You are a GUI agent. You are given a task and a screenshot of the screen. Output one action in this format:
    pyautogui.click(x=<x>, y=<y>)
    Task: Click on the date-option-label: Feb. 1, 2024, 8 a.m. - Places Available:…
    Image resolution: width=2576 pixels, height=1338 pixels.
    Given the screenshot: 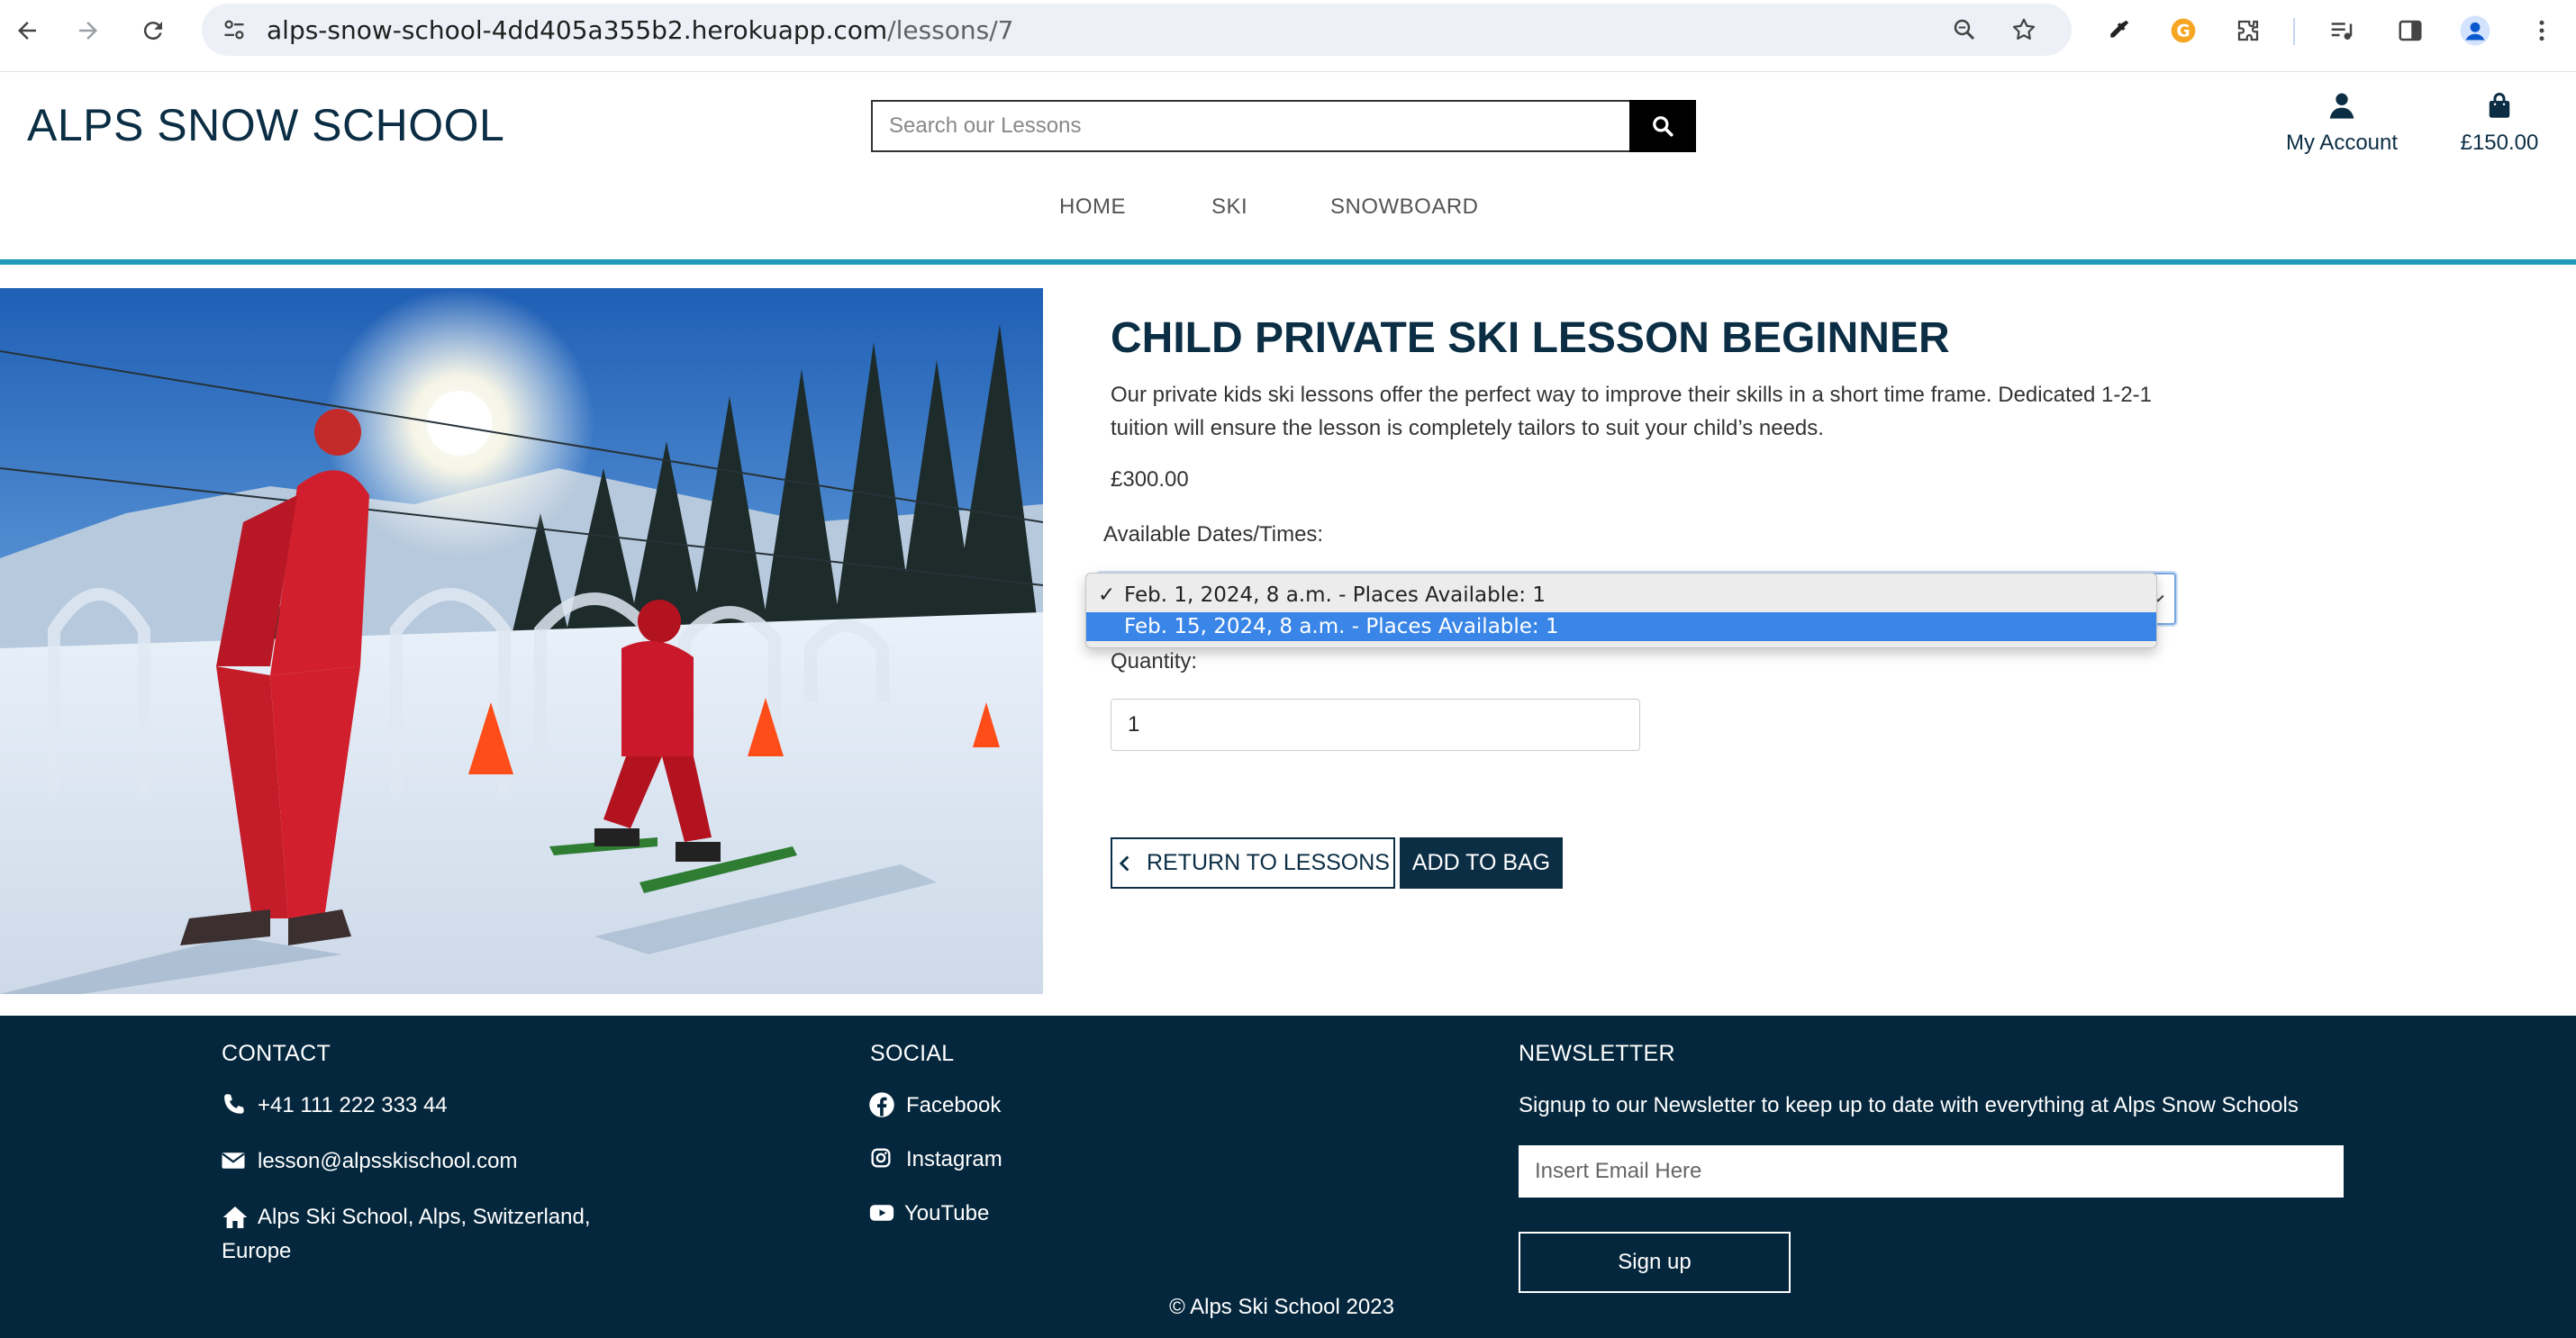 What is the action you would take?
    pyautogui.click(x=1335, y=595)
    